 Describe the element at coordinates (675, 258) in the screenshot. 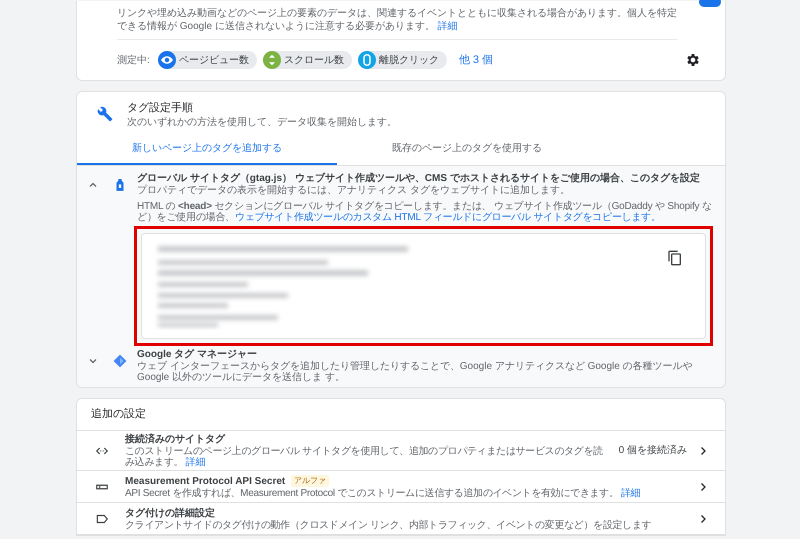

I see `copy-icon` at that location.